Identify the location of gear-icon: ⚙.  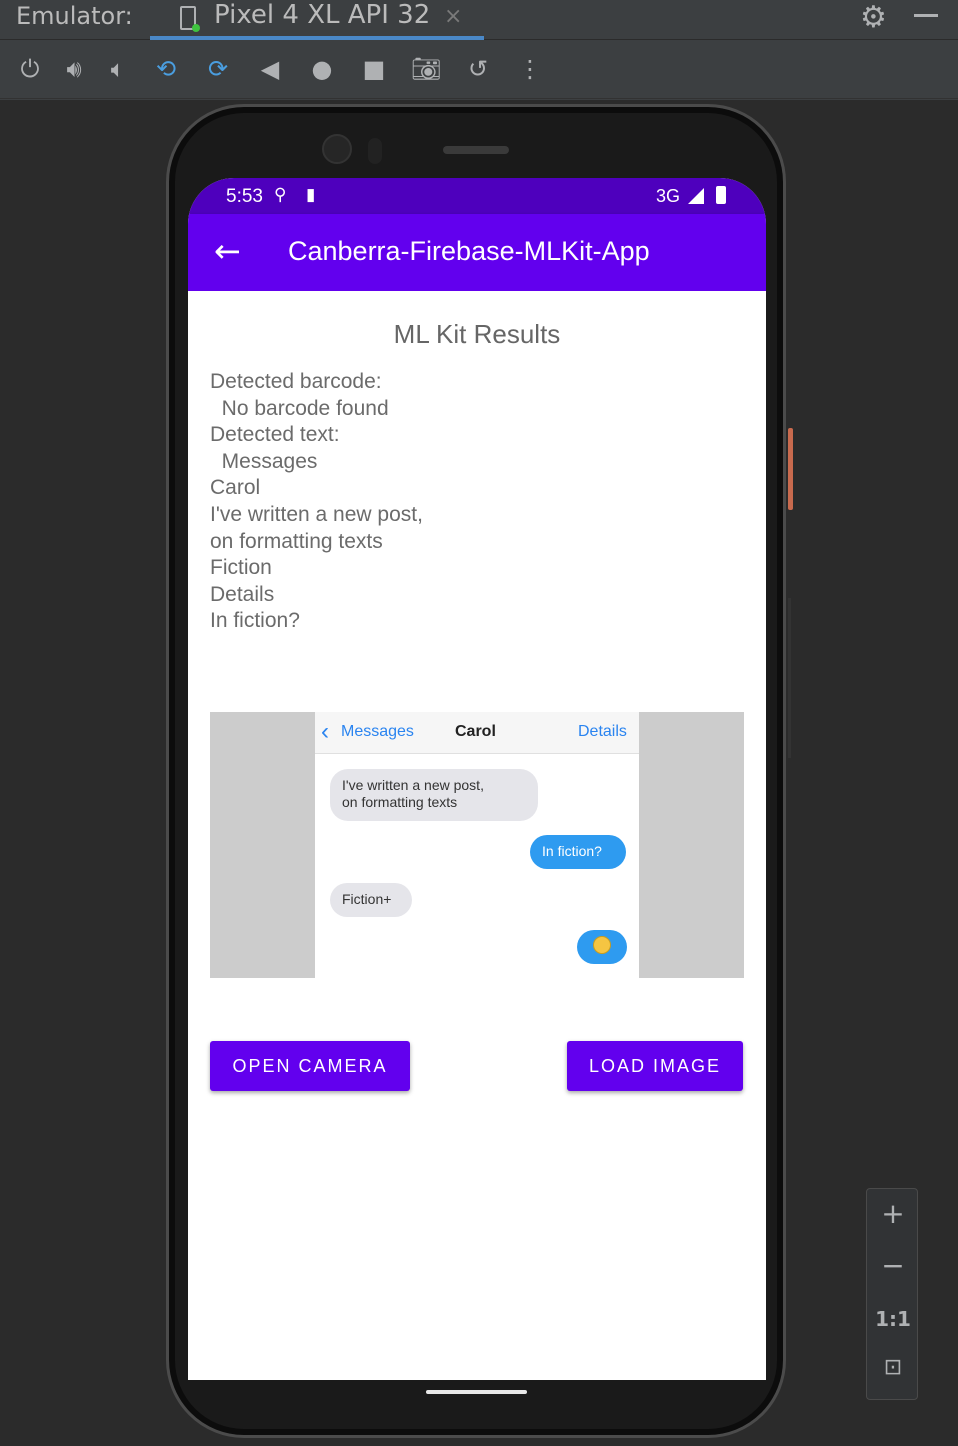
(873, 17).